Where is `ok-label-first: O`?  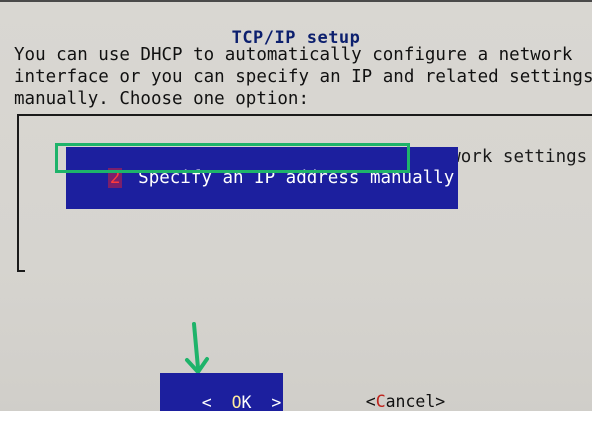
ok-label-first: O is located at coordinates (236, 402).